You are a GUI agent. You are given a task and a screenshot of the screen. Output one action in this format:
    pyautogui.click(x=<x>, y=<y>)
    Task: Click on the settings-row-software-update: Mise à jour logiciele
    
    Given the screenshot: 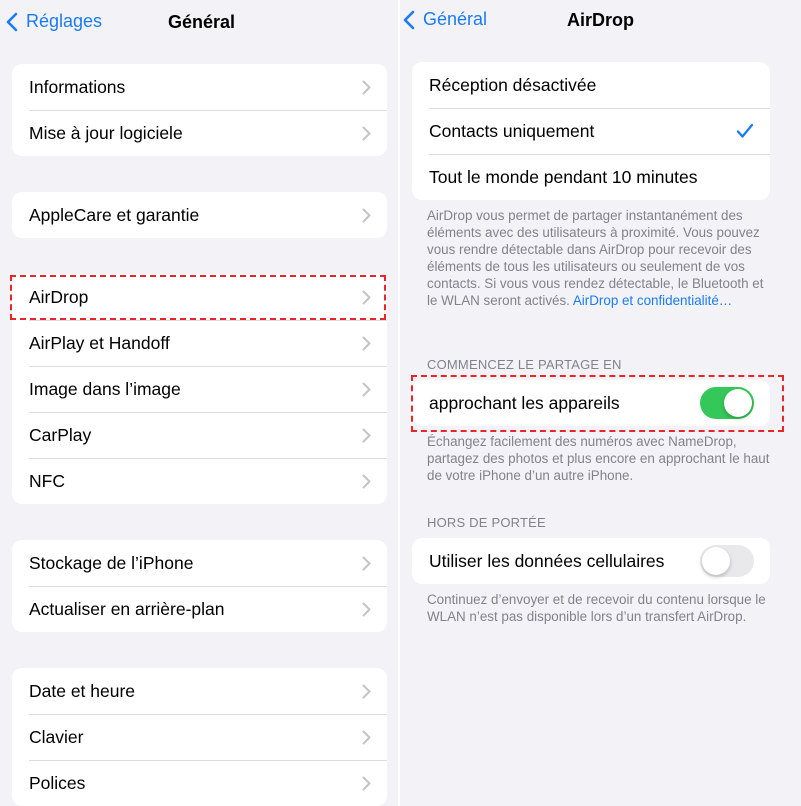 What is the action you would take?
    pyautogui.click(x=199, y=133)
    